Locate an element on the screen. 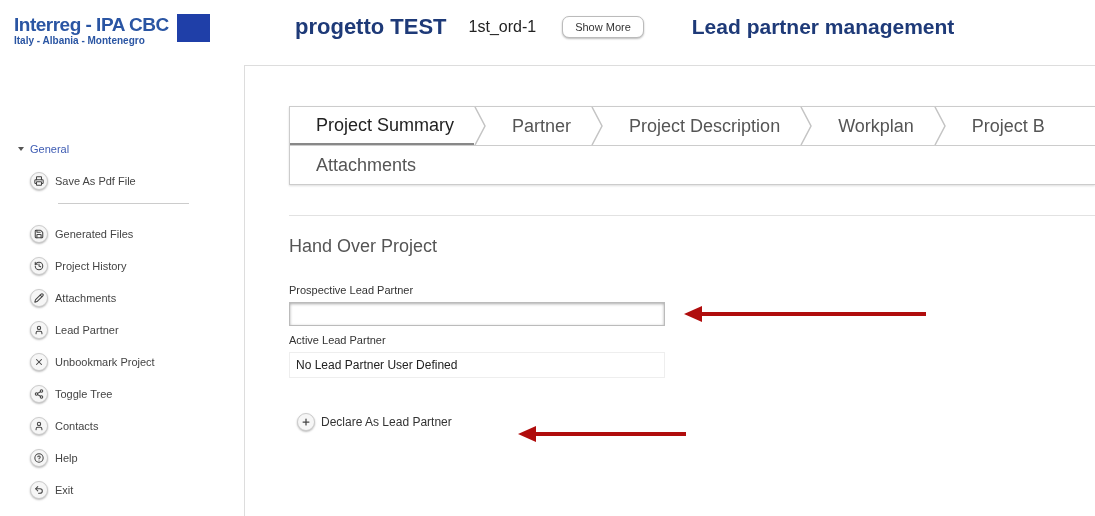  tab: Workplan is located at coordinates (873, 126).